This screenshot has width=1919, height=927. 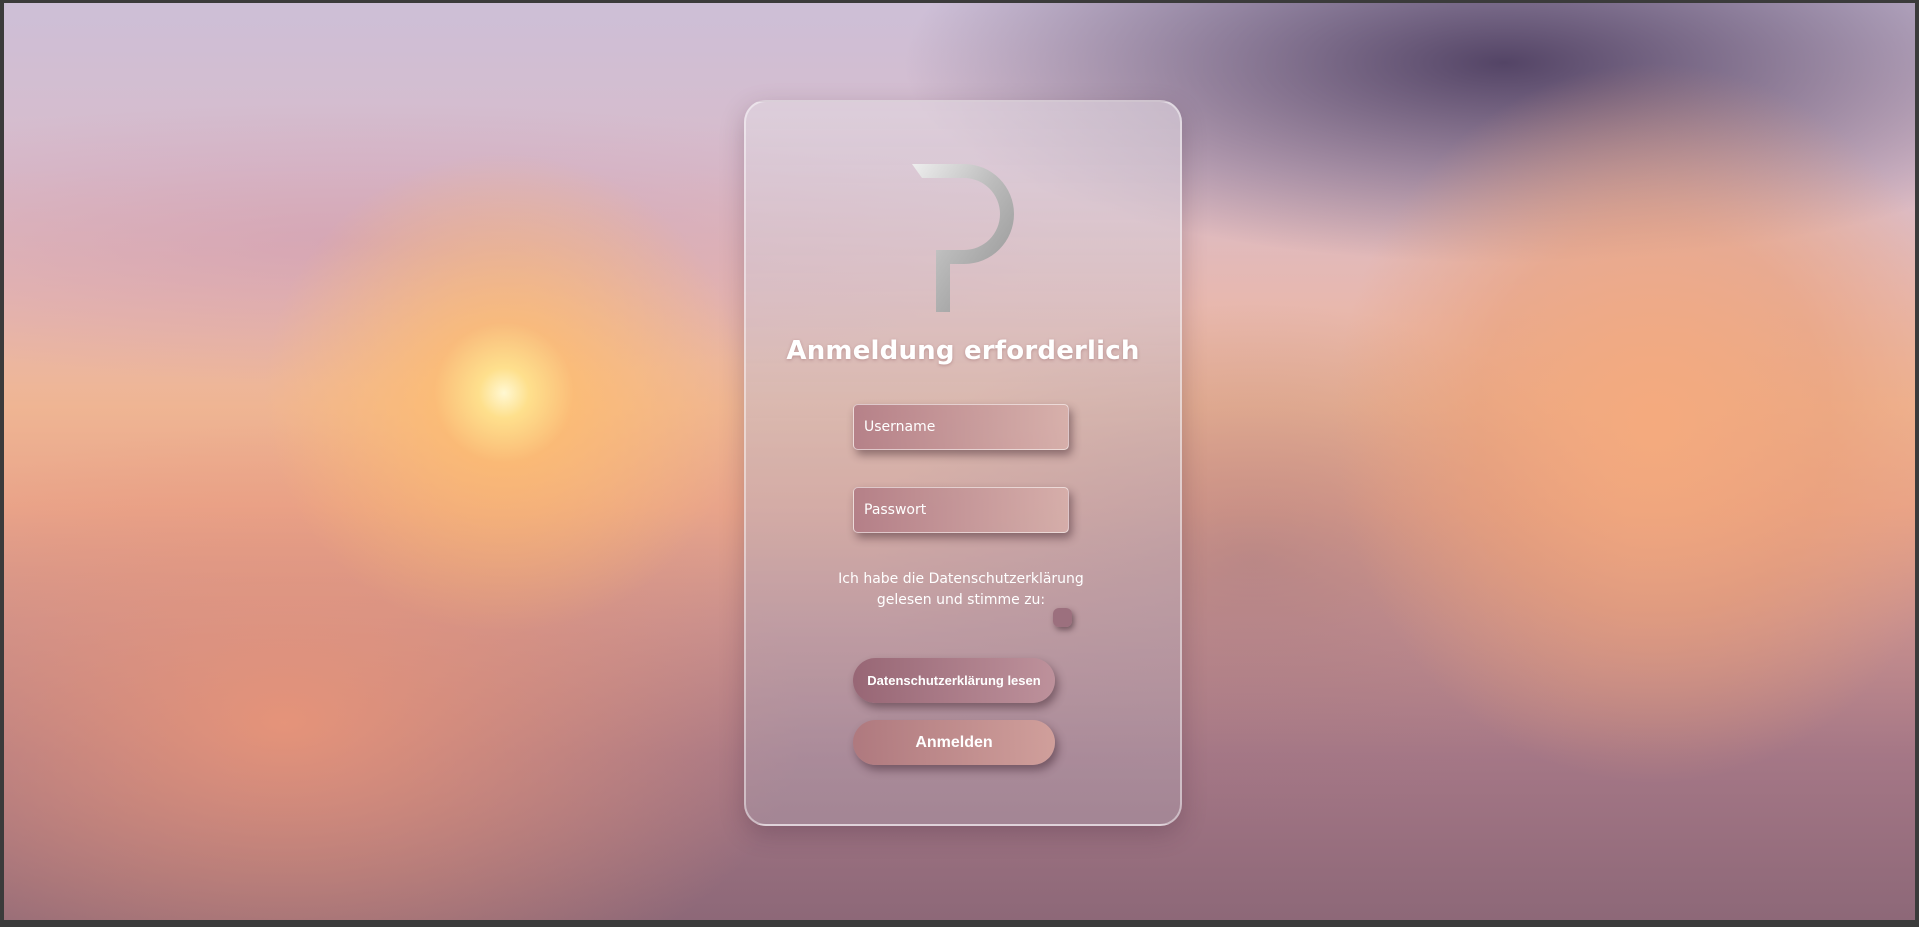 I want to click on read-privacy-button: Datenschutzerklärung lesen, so click(x=954, y=680).